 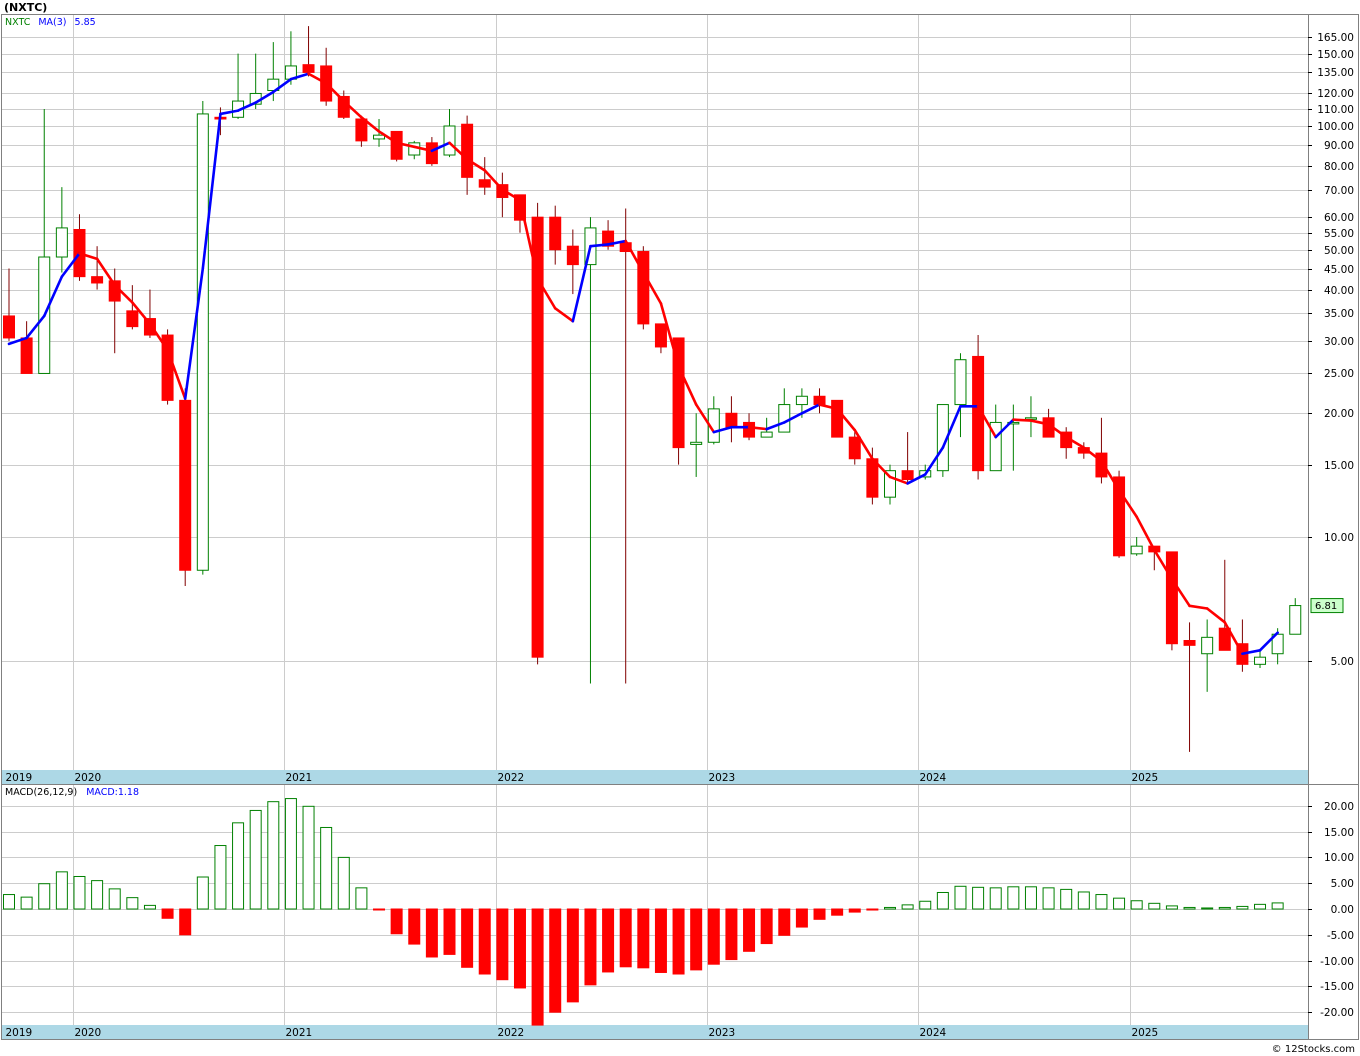 What do you see at coordinates (1339, 234) in the screenshot?
I see `price-tick-label: 55.00` at bounding box center [1339, 234].